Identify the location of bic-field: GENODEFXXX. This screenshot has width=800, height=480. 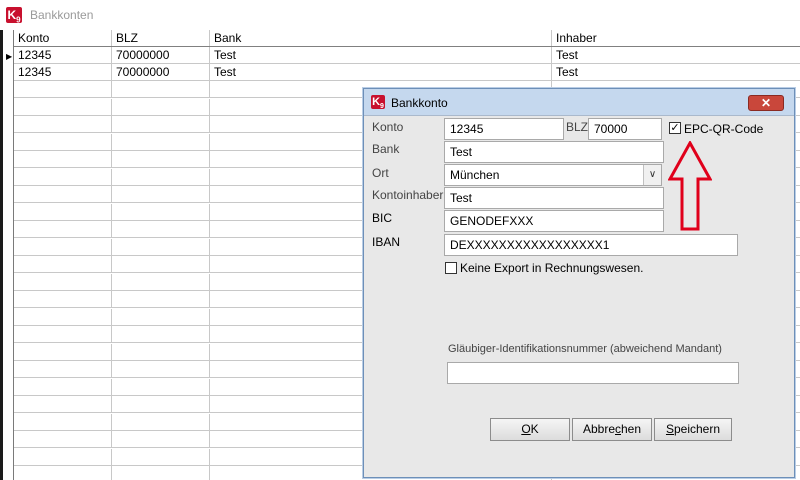
(554, 221).